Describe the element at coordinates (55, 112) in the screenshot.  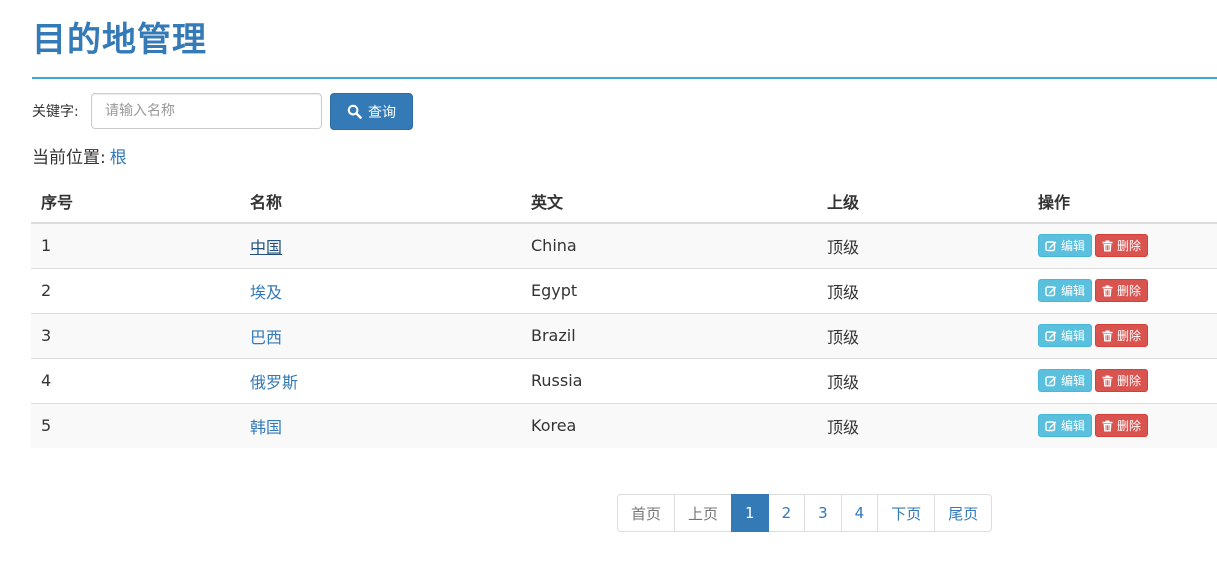
I see `keyword-label: 关键字:` at that location.